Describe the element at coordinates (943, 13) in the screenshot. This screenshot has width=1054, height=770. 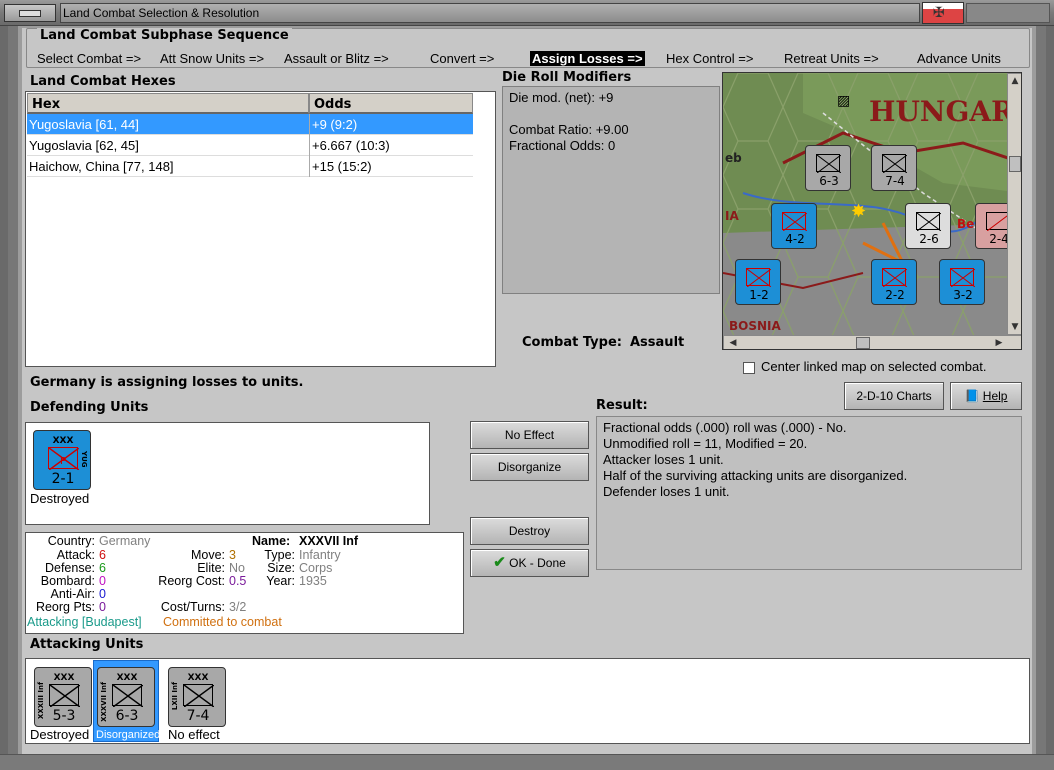
I see `flag-icon: ✠` at that location.